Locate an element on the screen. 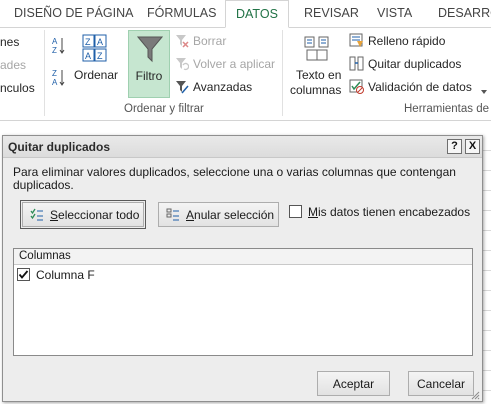 The height and width of the screenshot is (404, 491). text-to-columns-icon is located at coordinates (317, 48).